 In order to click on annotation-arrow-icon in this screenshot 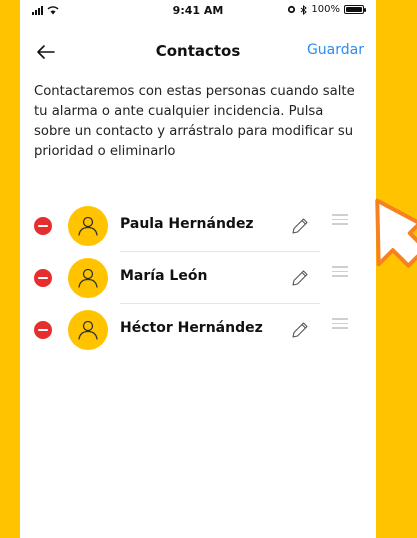, I will do `click(396, 233)`.